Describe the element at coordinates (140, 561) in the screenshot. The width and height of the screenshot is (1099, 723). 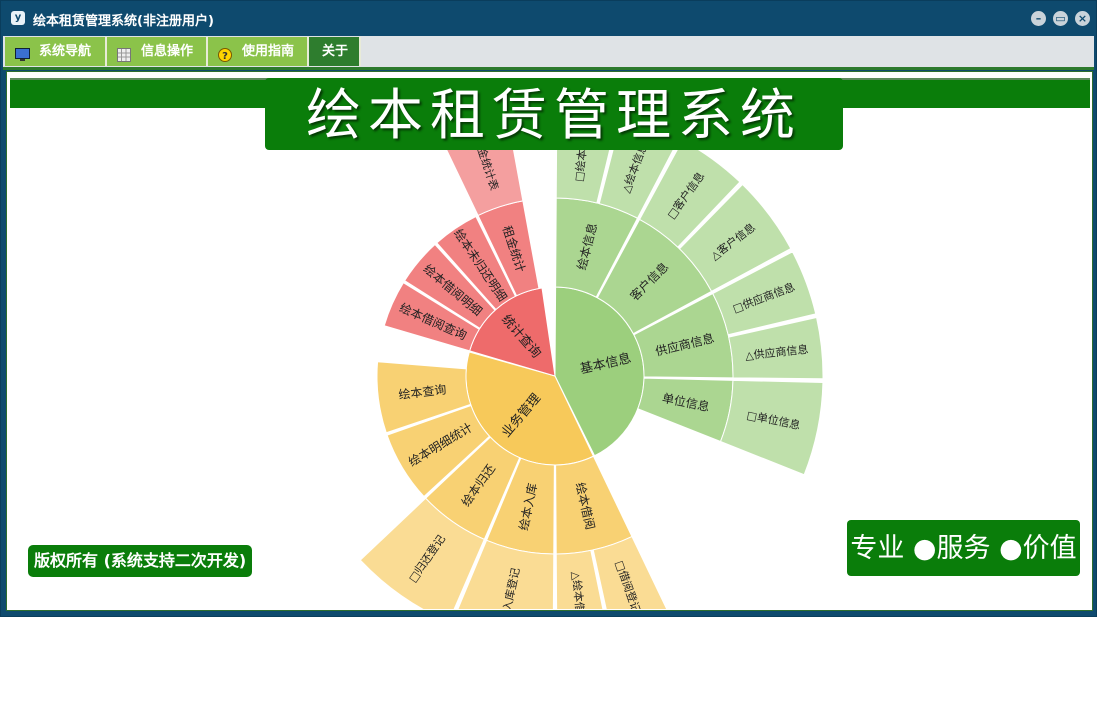
I see `copyright-label: 版权所有 (系统支持二次开发)` at that location.